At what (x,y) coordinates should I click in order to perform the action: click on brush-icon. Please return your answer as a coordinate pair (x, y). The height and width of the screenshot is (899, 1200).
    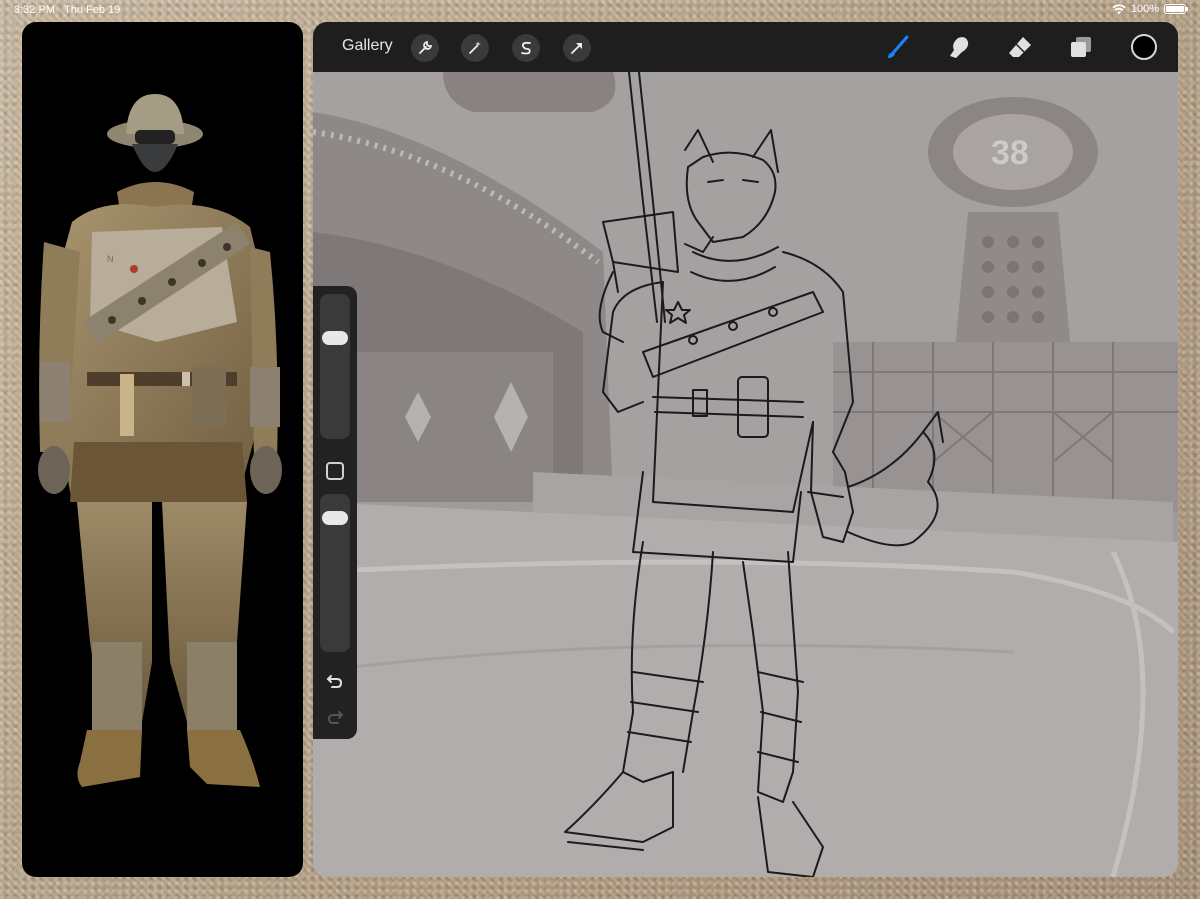
    Looking at the image, I should click on (898, 47).